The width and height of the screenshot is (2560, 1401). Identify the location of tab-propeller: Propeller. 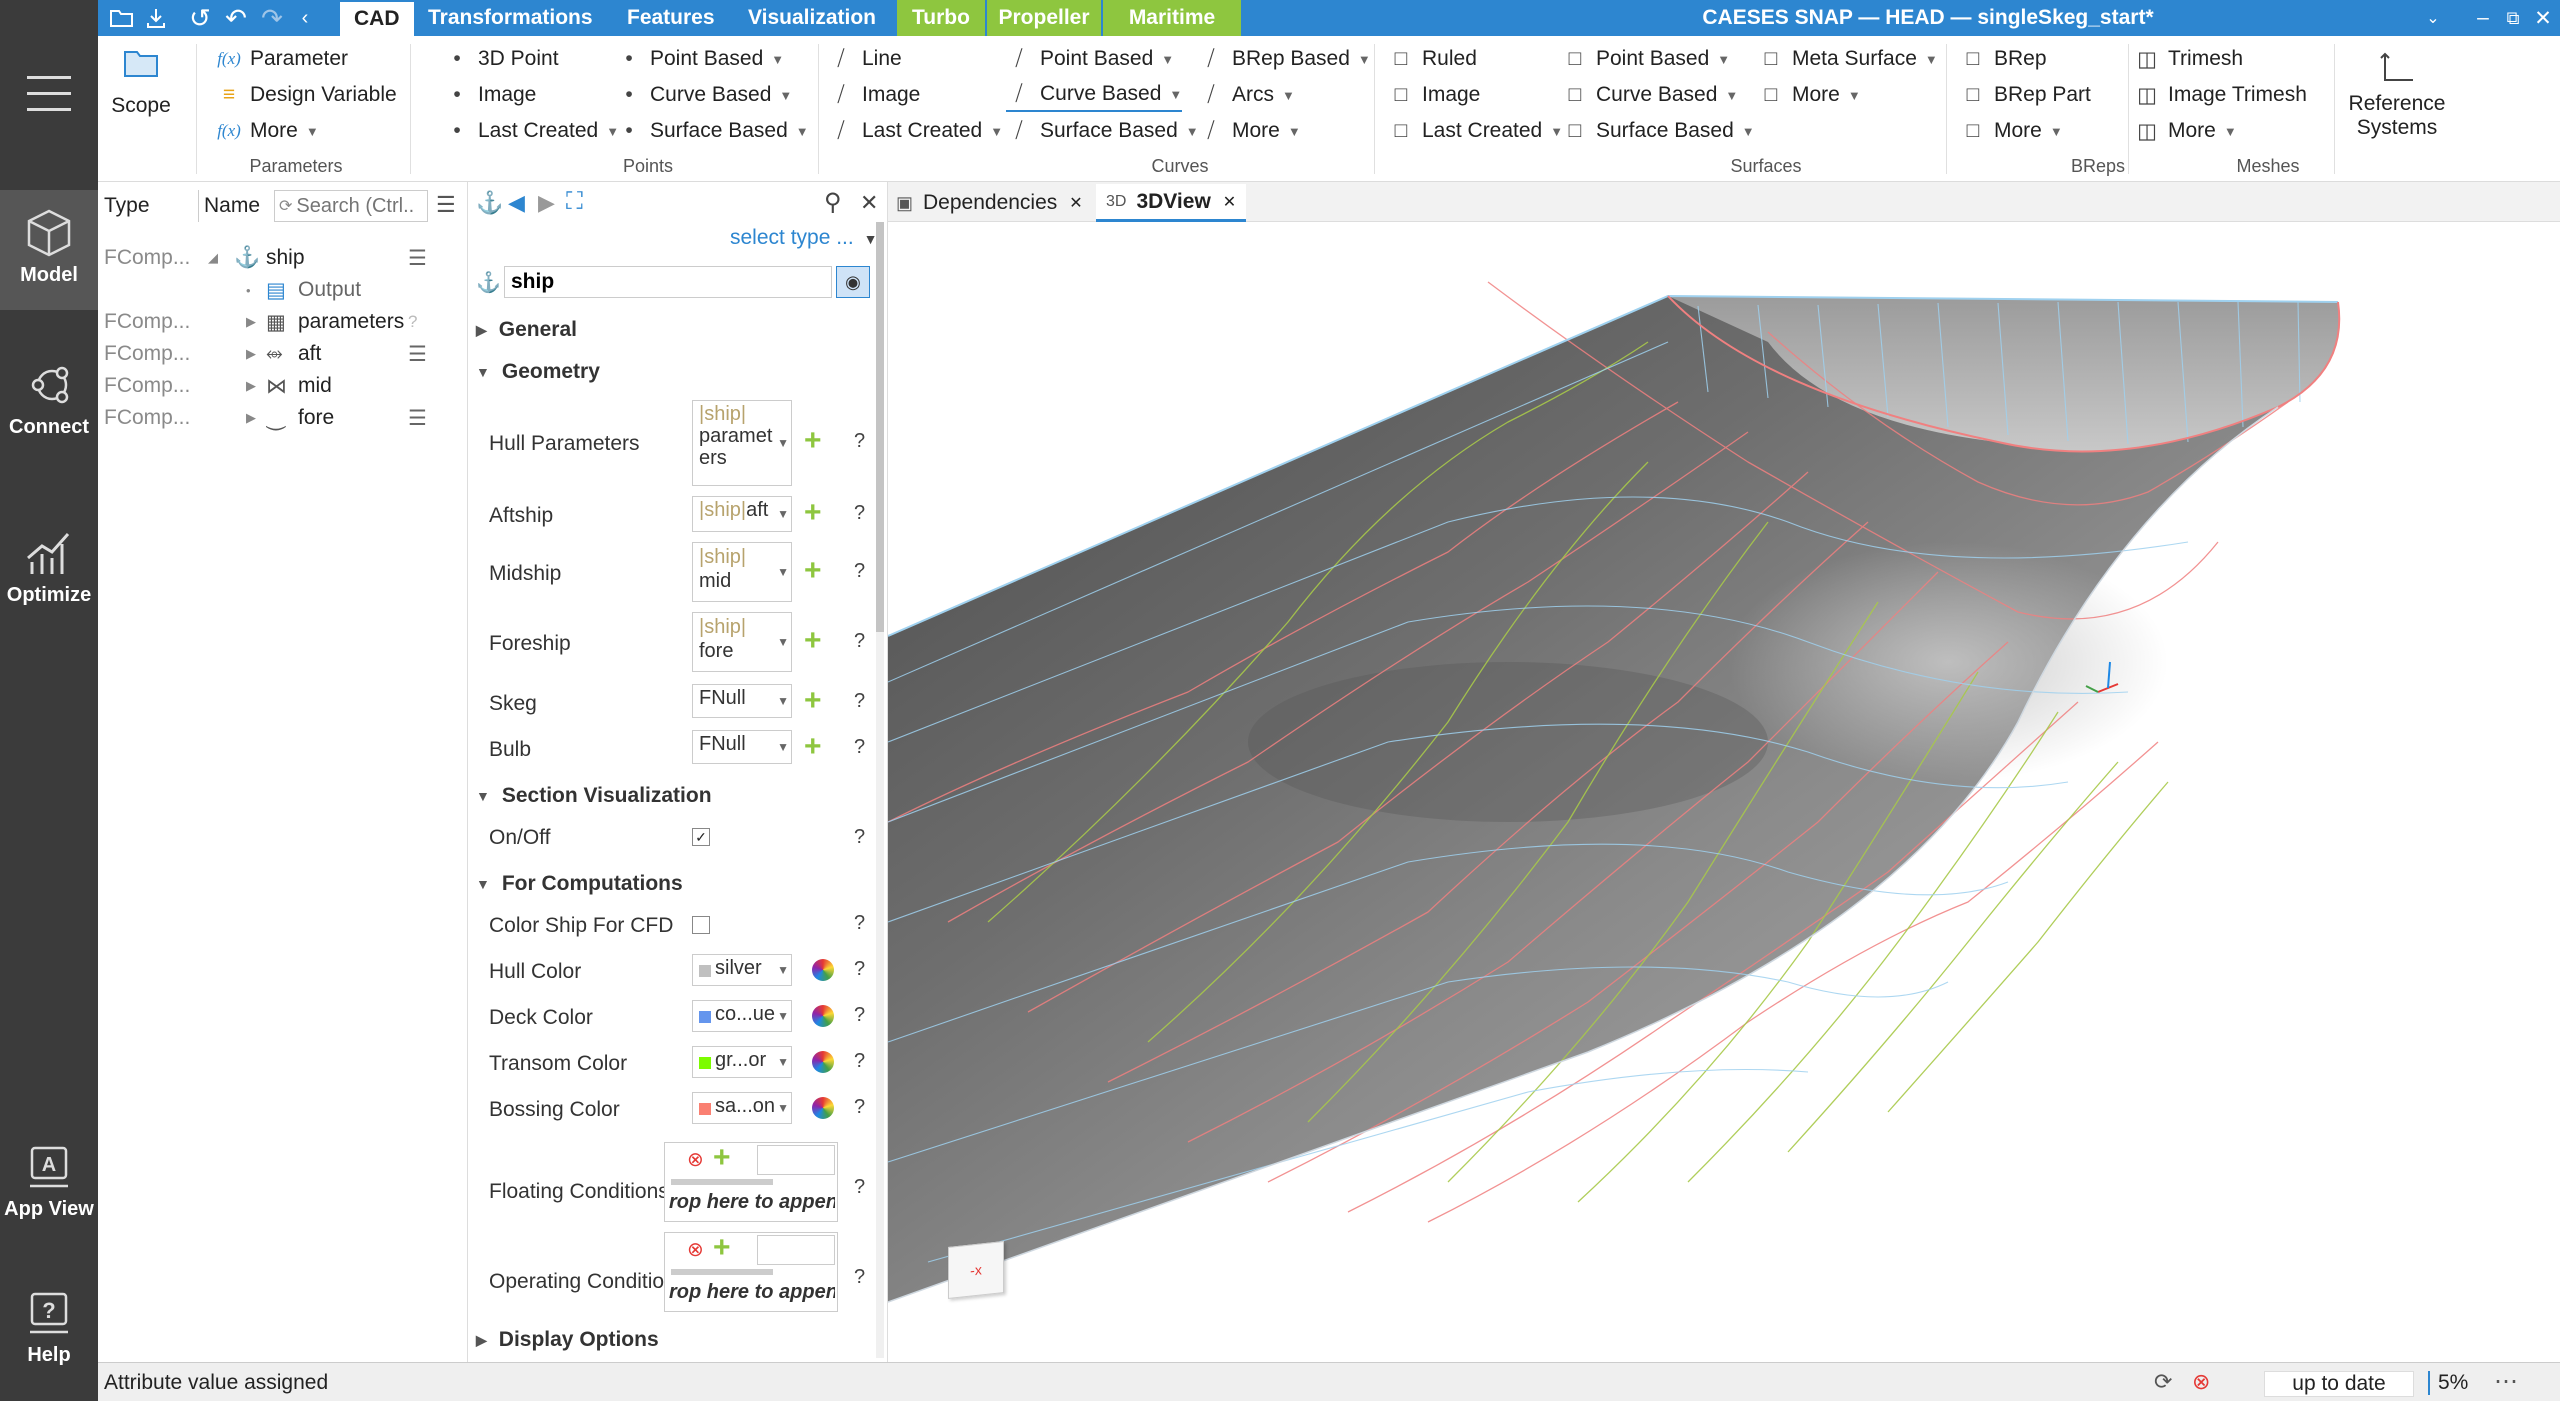
(1044, 18).